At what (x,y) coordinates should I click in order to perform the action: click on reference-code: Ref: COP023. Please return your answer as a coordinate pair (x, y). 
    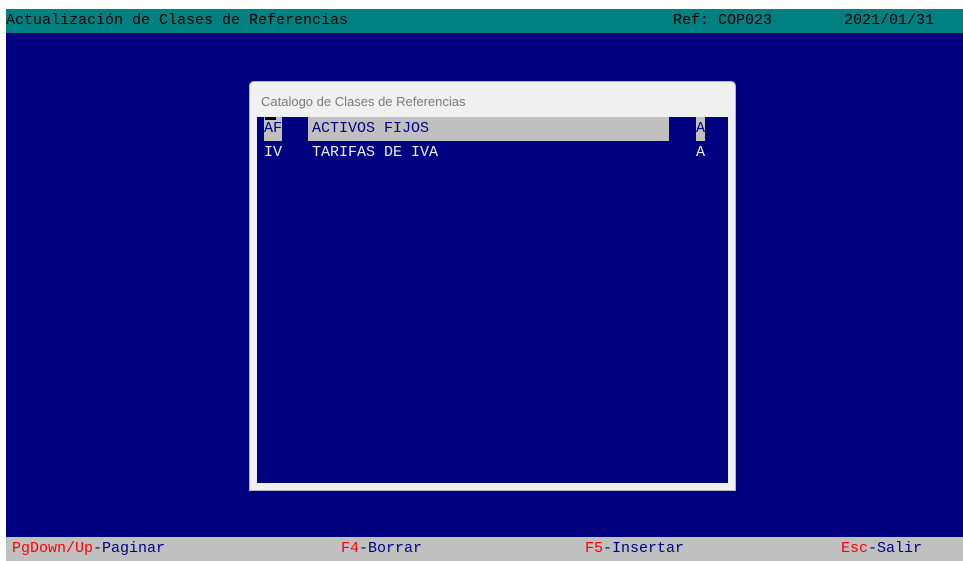
    Looking at the image, I should click on (723, 20).